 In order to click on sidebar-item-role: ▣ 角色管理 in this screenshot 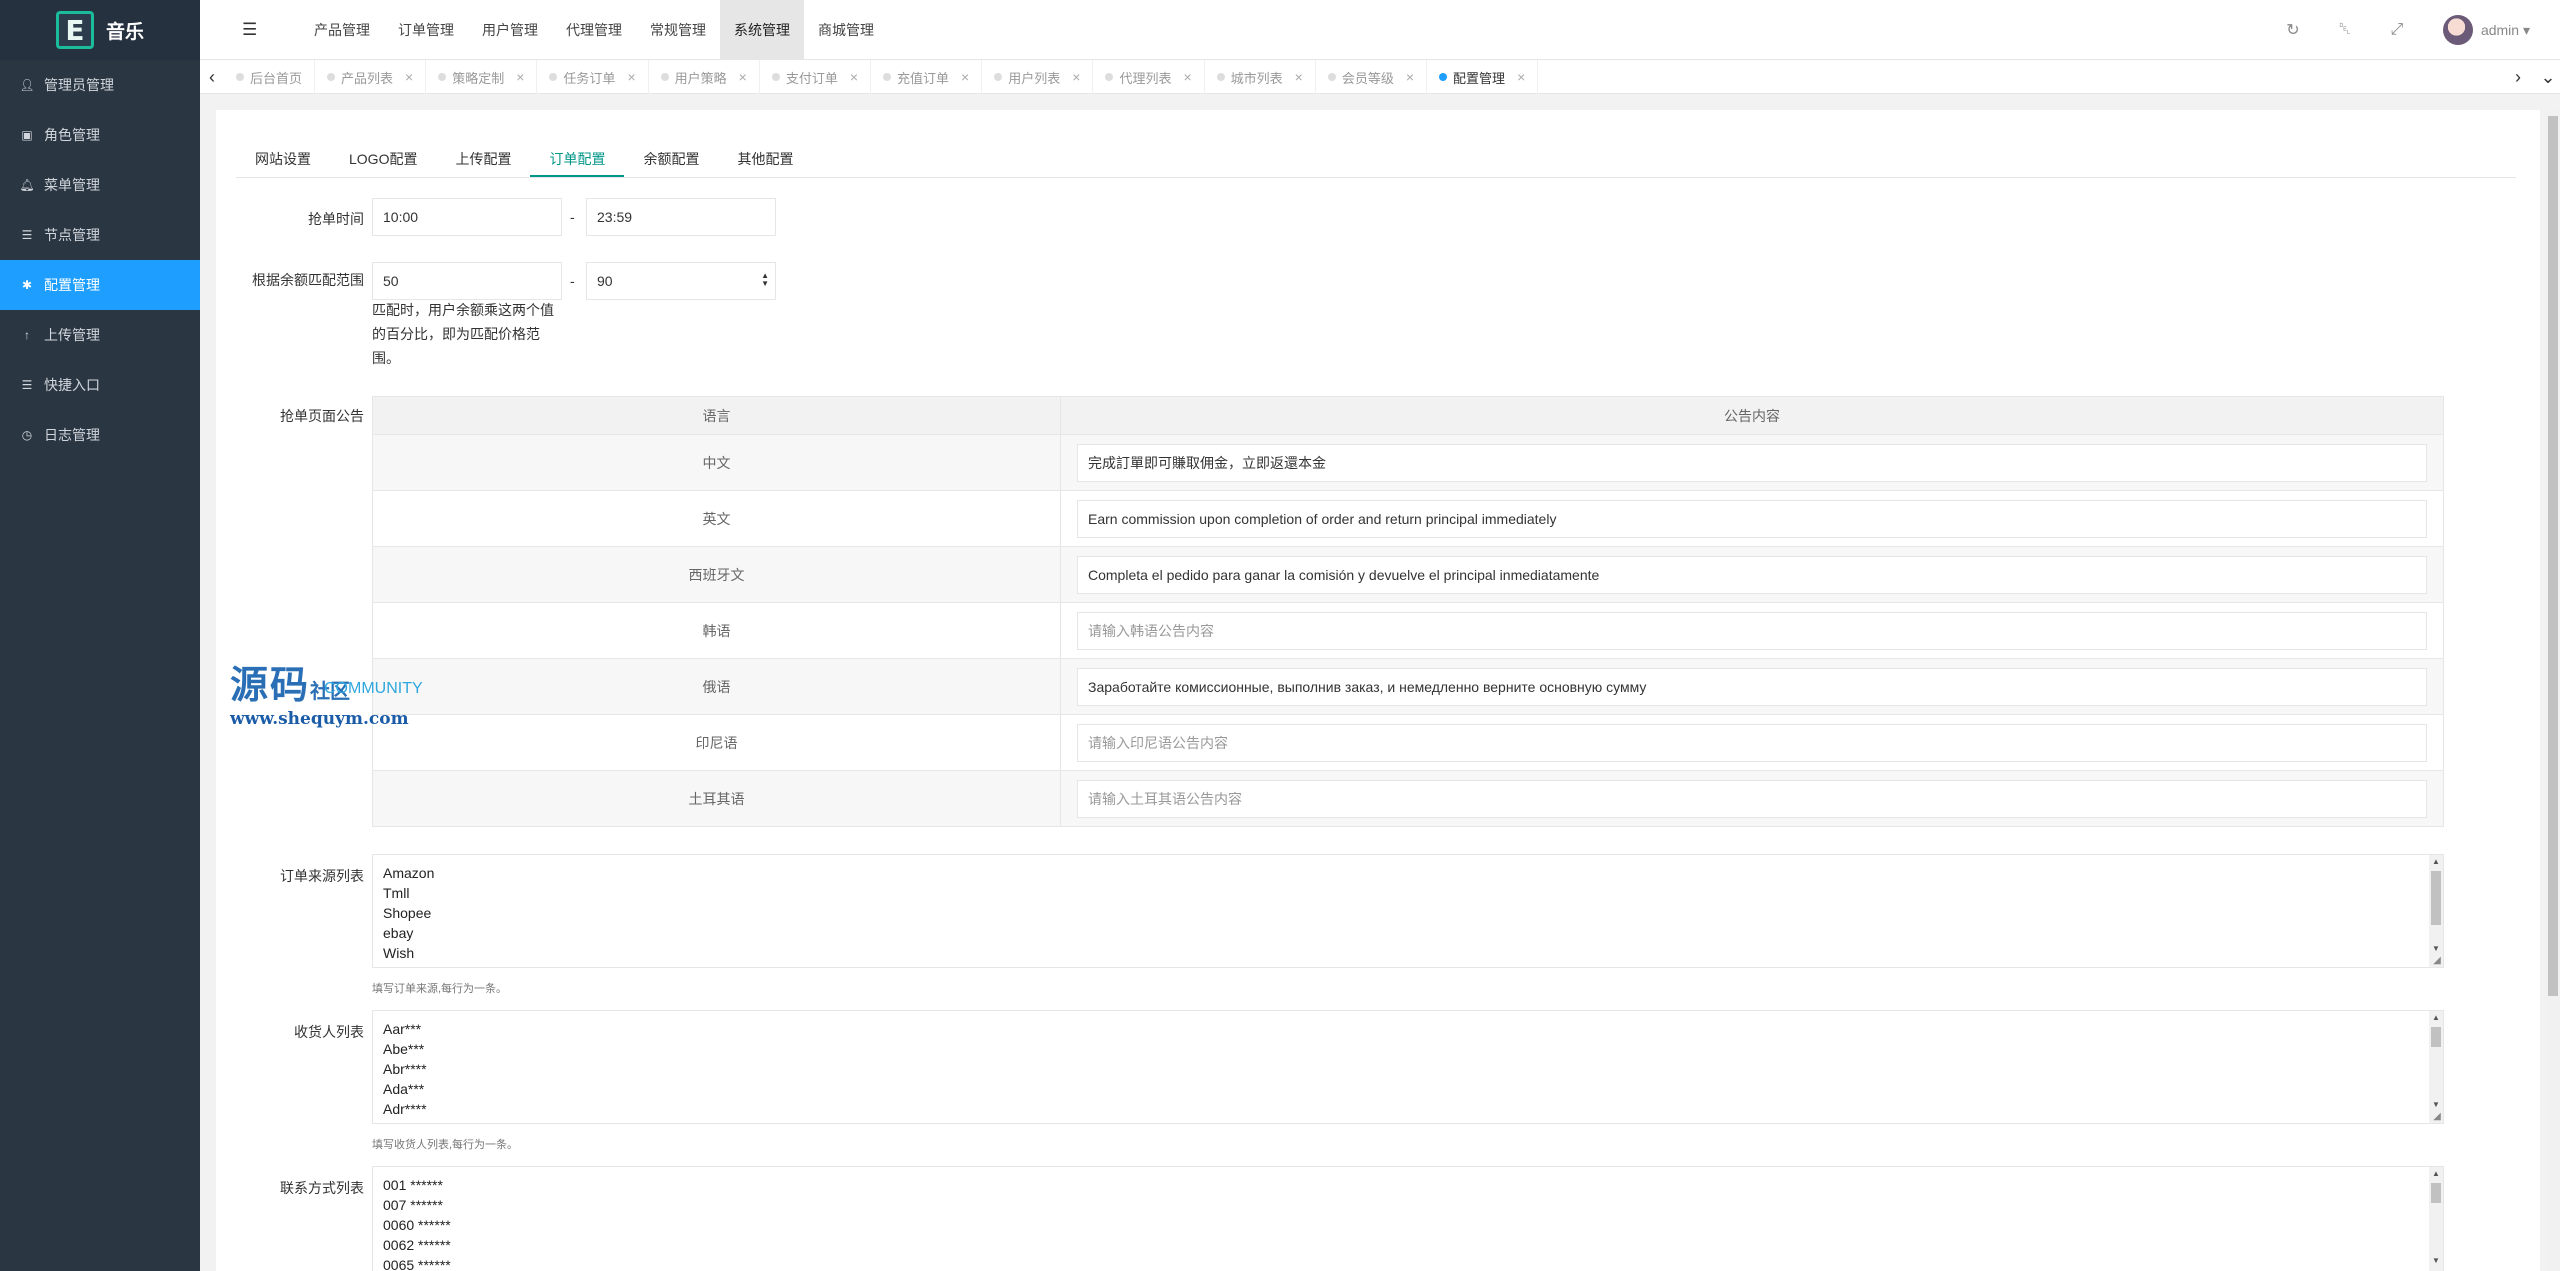, I will do `click(100, 135)`.